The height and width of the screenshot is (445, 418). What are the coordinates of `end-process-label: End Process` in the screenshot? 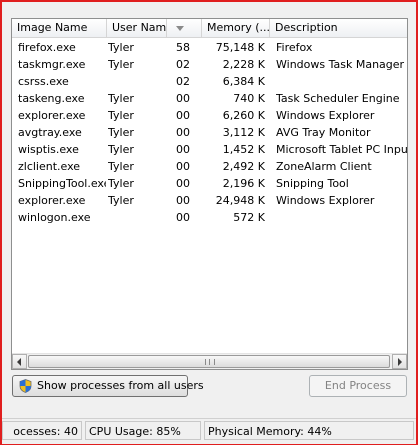 It's located at (358, 385).